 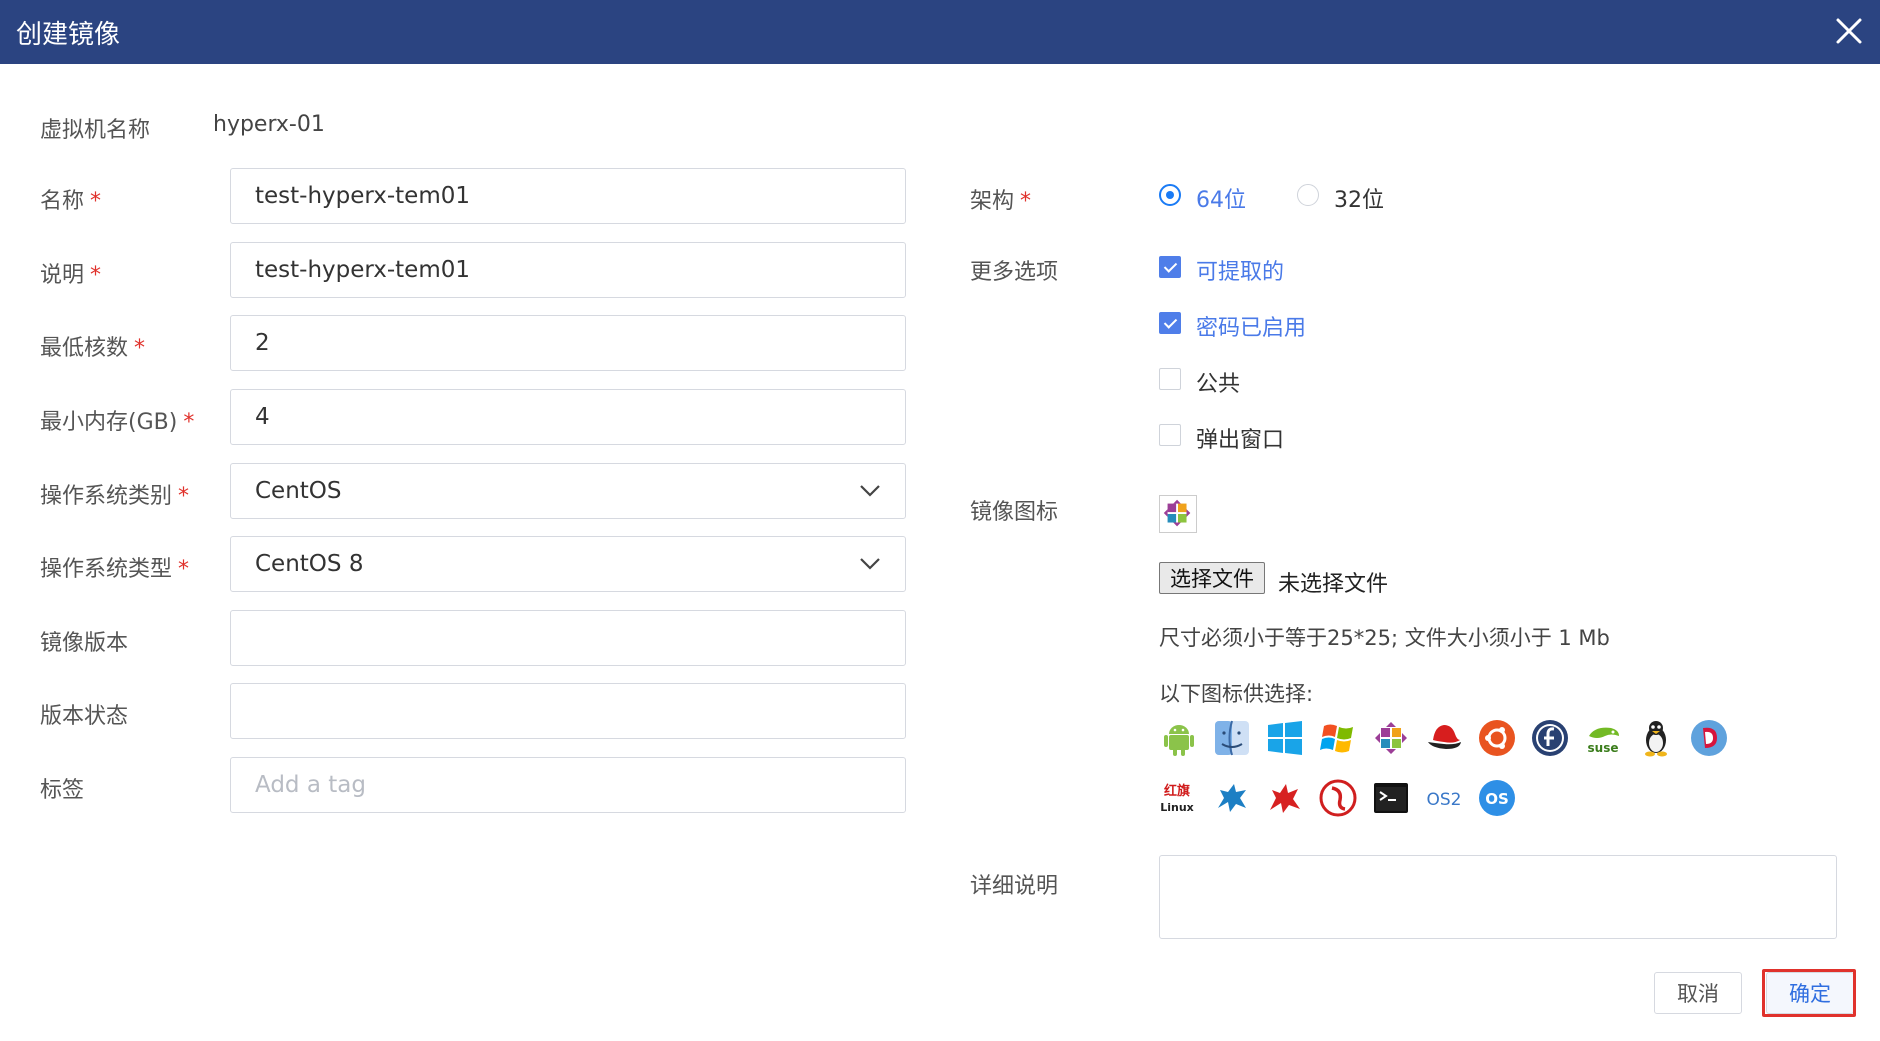 What do you see at coordinates (309, 564) in the screenshot?
I see `os-type-value: CentOS 8` at bounding box center [309, 564].